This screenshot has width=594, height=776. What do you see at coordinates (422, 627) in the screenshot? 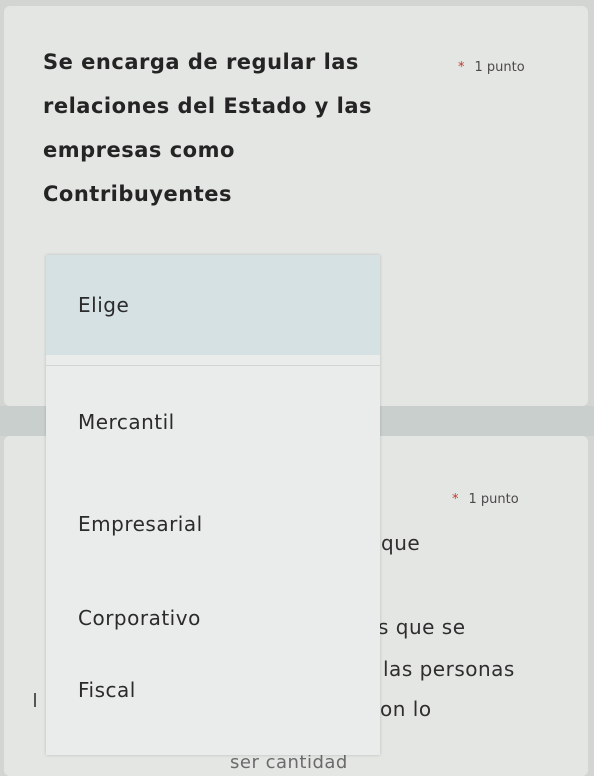
I see `question-2-text-fragment: s que se` at bounding box center [422, 627].